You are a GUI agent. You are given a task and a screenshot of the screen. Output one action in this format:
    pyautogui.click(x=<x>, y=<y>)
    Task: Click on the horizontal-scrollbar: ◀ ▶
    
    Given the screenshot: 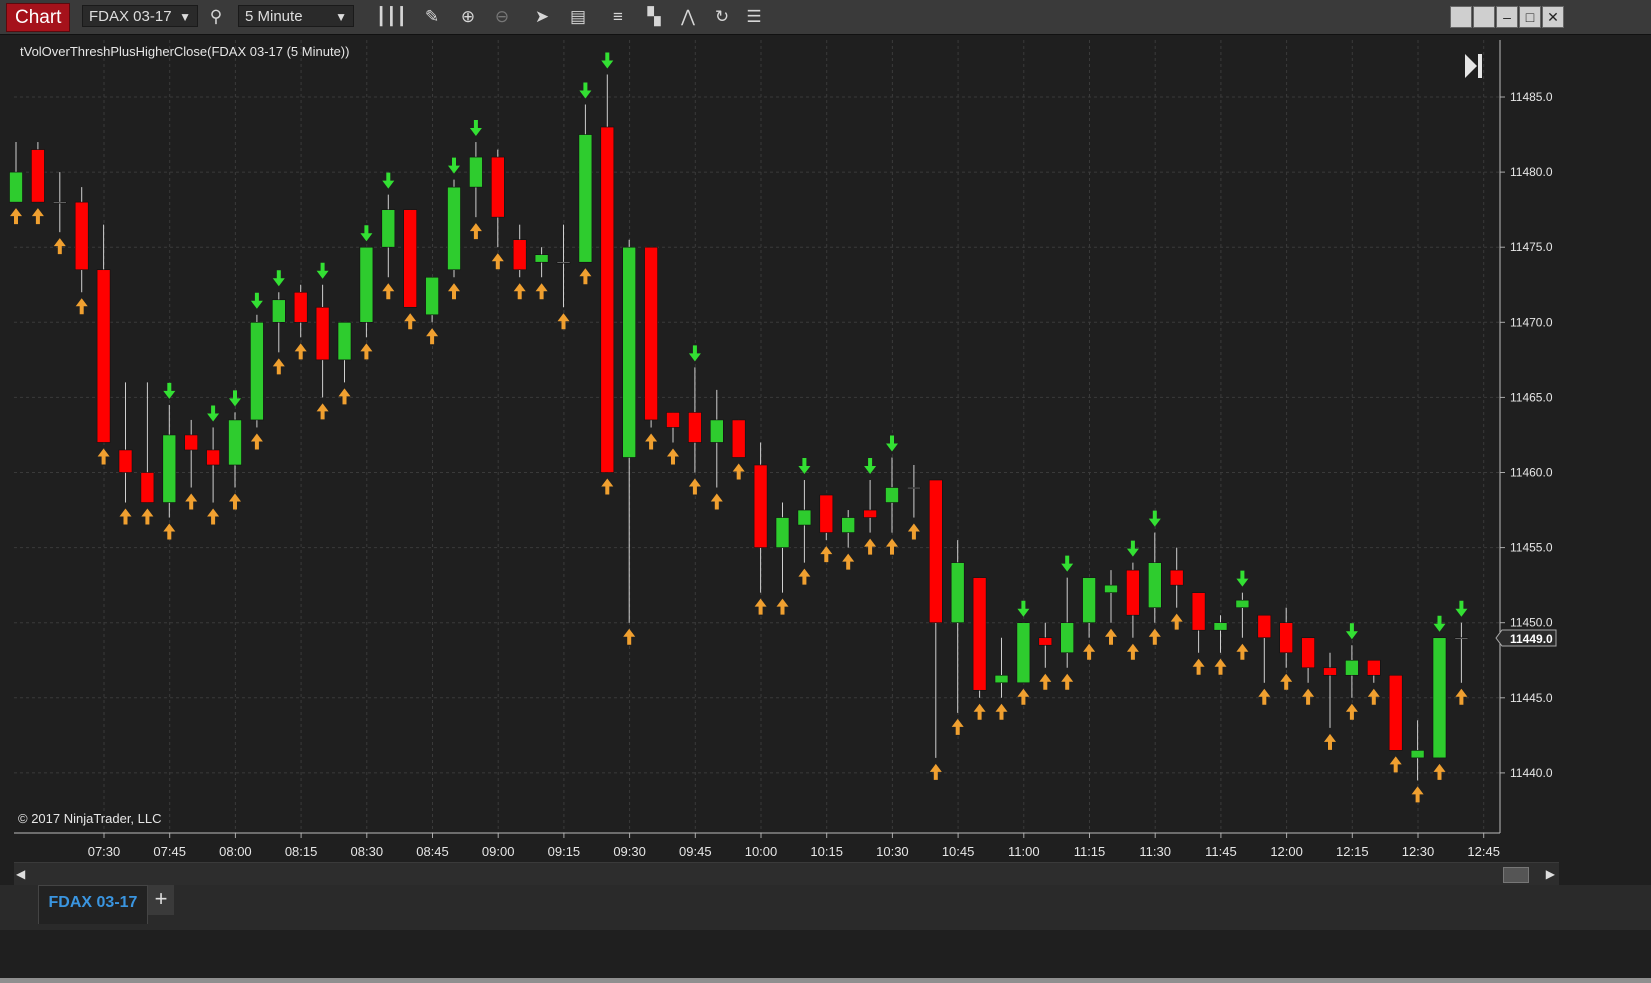 What is the action you would take?
    pyautogui.click(x=786, y=873)
    